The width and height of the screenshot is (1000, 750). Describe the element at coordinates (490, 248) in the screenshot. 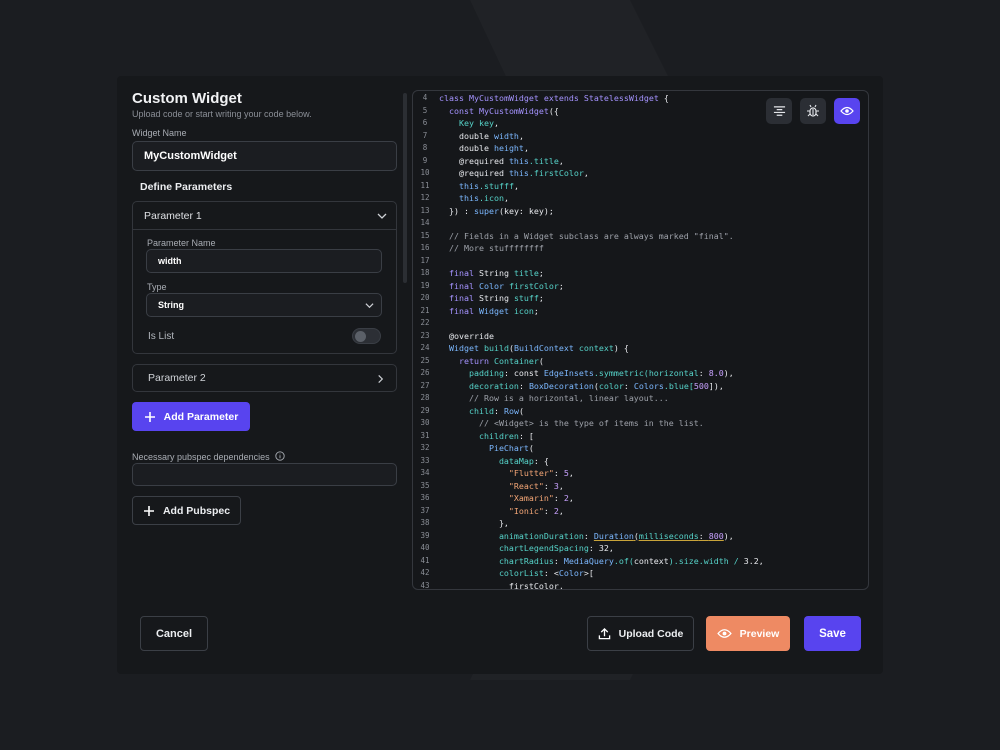

I see `code-text: // More stuffffffff` at that location.